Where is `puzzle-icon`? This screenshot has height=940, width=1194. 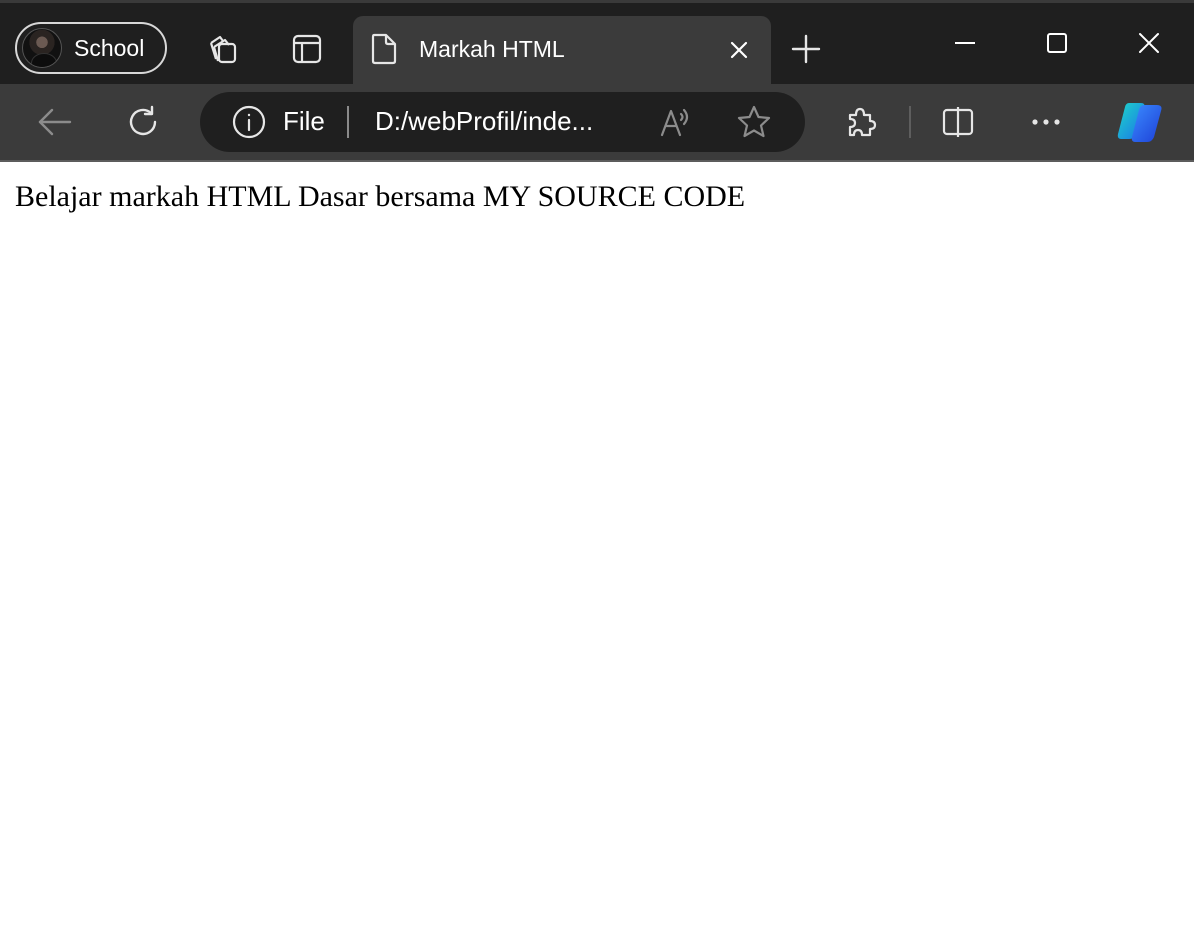 puzzle-icon is located at coordinates (862, 122).